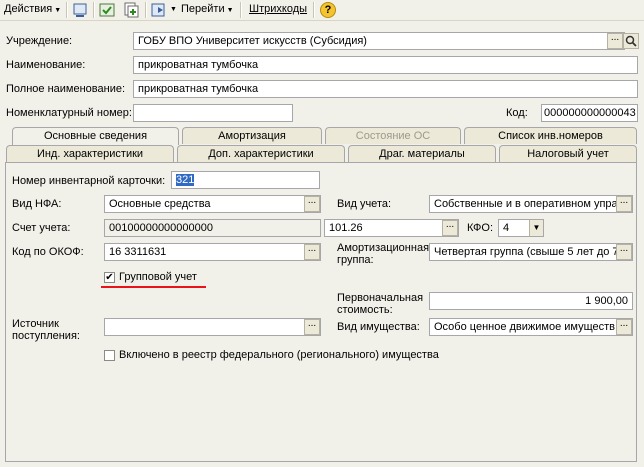 The image size is (644, 467). I want to click on nomenclature-label: Номенклатурный номер:, so click(69, 113).